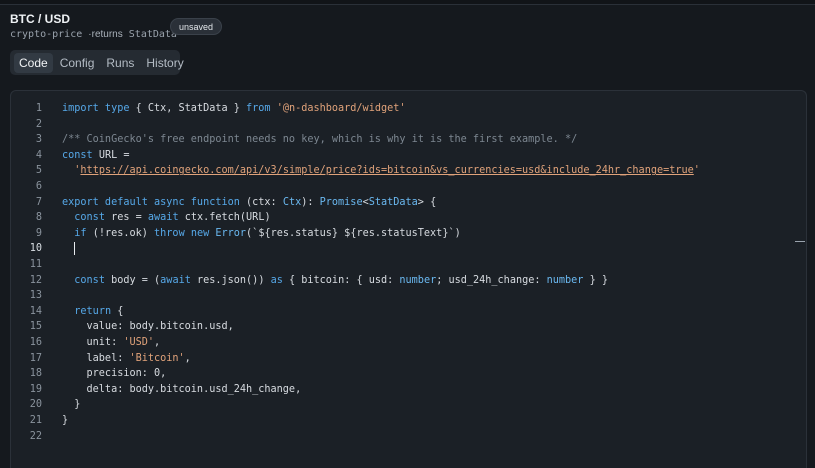  I want to click on code-token: StatData, so click(393, 202).